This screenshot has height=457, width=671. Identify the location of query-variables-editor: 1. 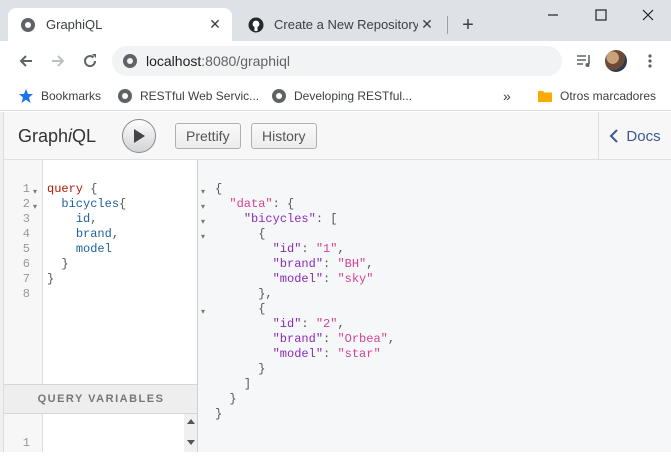
(101, 433).